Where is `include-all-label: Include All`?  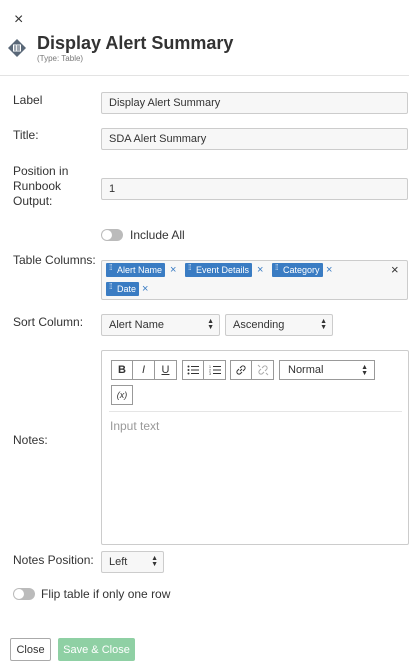 include-all-label: Include All is located at coordinates (157, 235).